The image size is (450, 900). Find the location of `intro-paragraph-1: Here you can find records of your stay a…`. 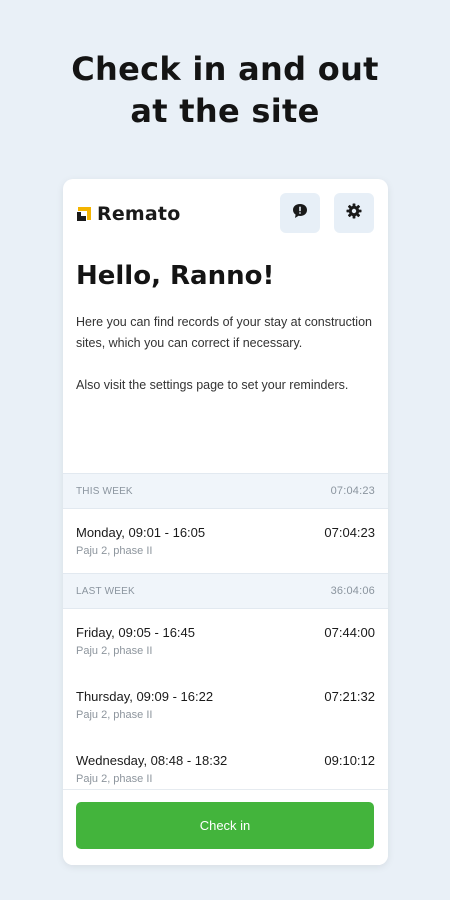

intro-paragraph-1: Here you can find records of your stay a… is located at coordinates (224, 332).